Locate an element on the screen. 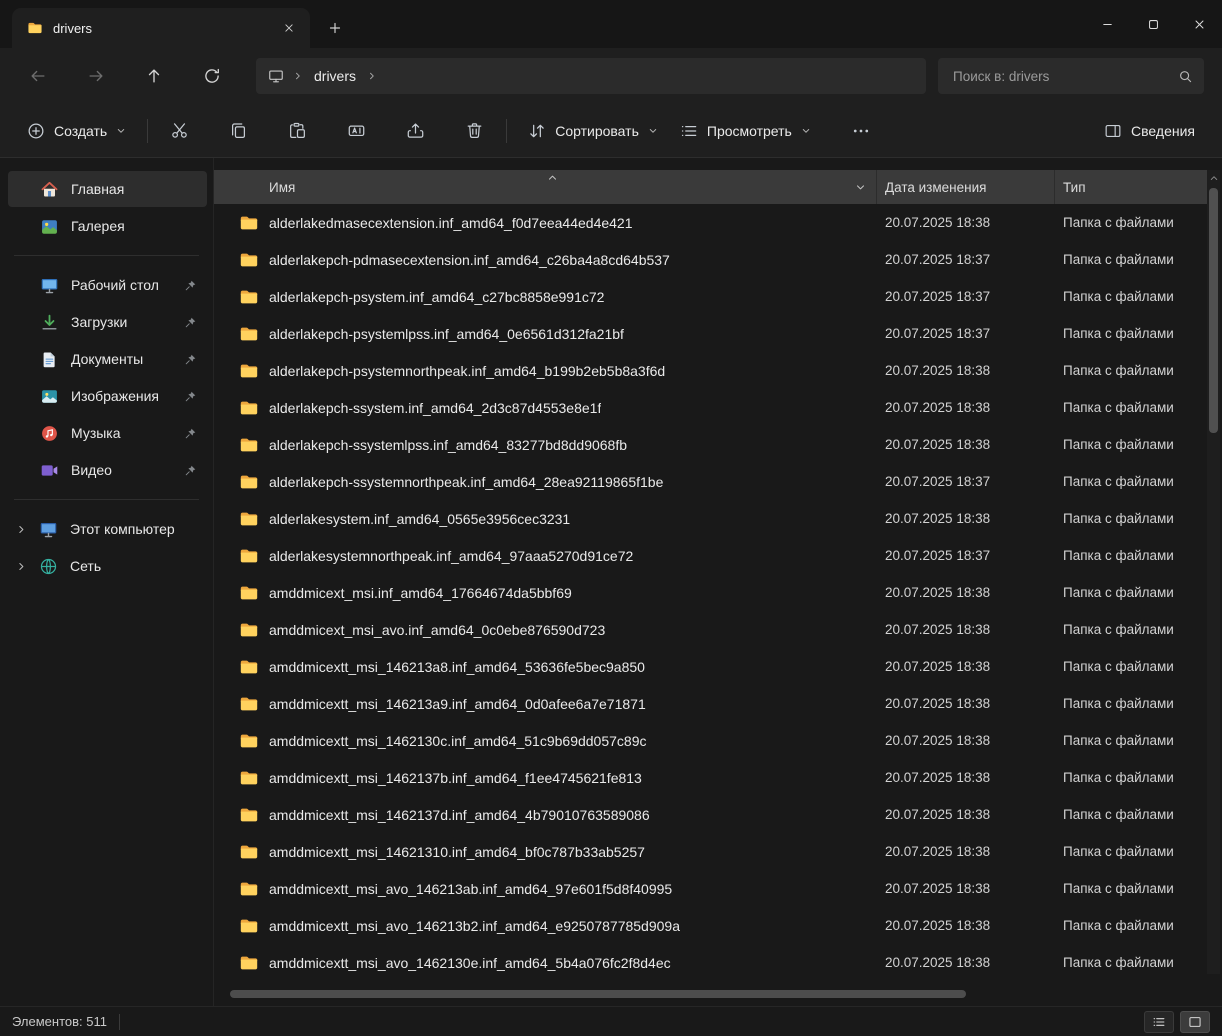 The image size is (1222, 1036). paste-icon is located at coordinates (297, 130).